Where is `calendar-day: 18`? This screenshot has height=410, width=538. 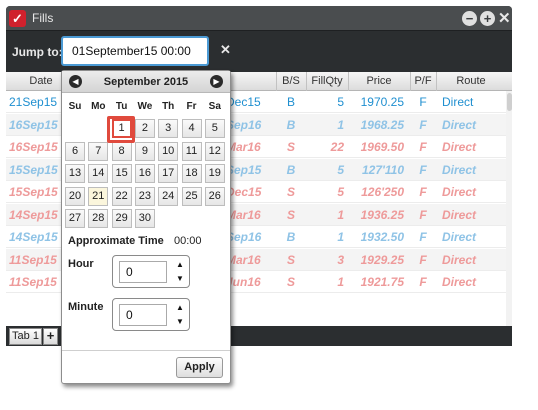 calendar-day: 18 is located at coordinates (191, 173).